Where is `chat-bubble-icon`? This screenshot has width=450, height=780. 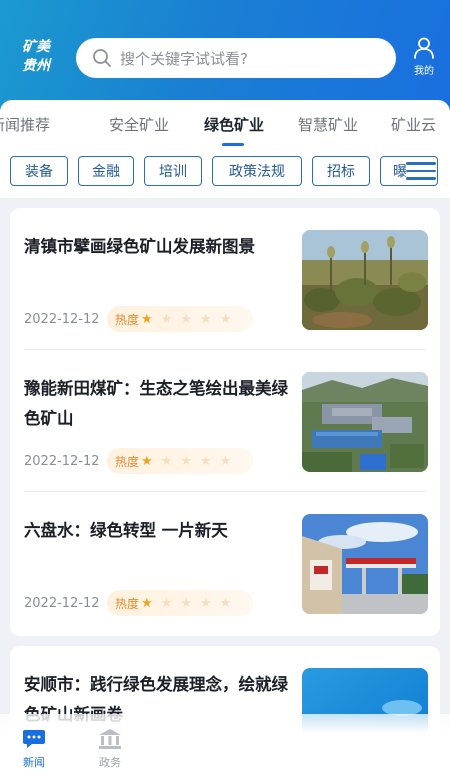 chat-bubble-icon is located at coordinates (34, 739).